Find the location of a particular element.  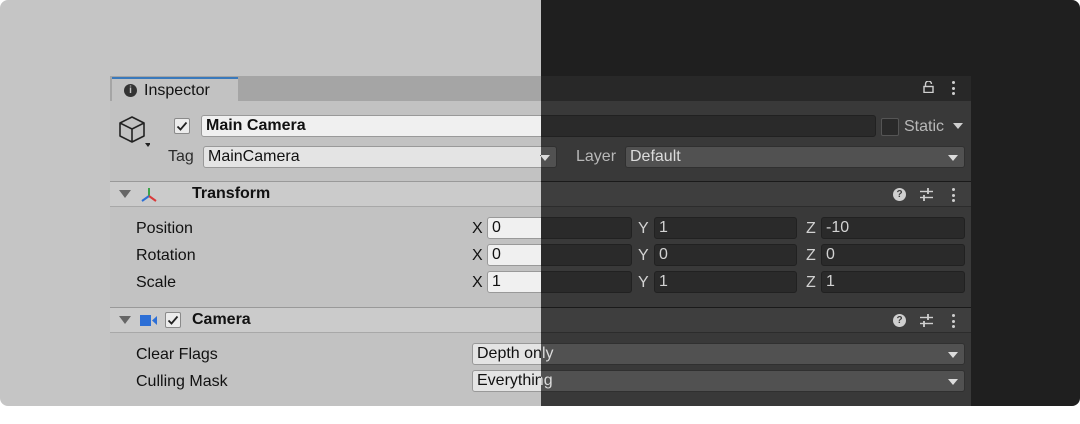

rotation-z-axis-label: Z is located at coordinates (811, 256).